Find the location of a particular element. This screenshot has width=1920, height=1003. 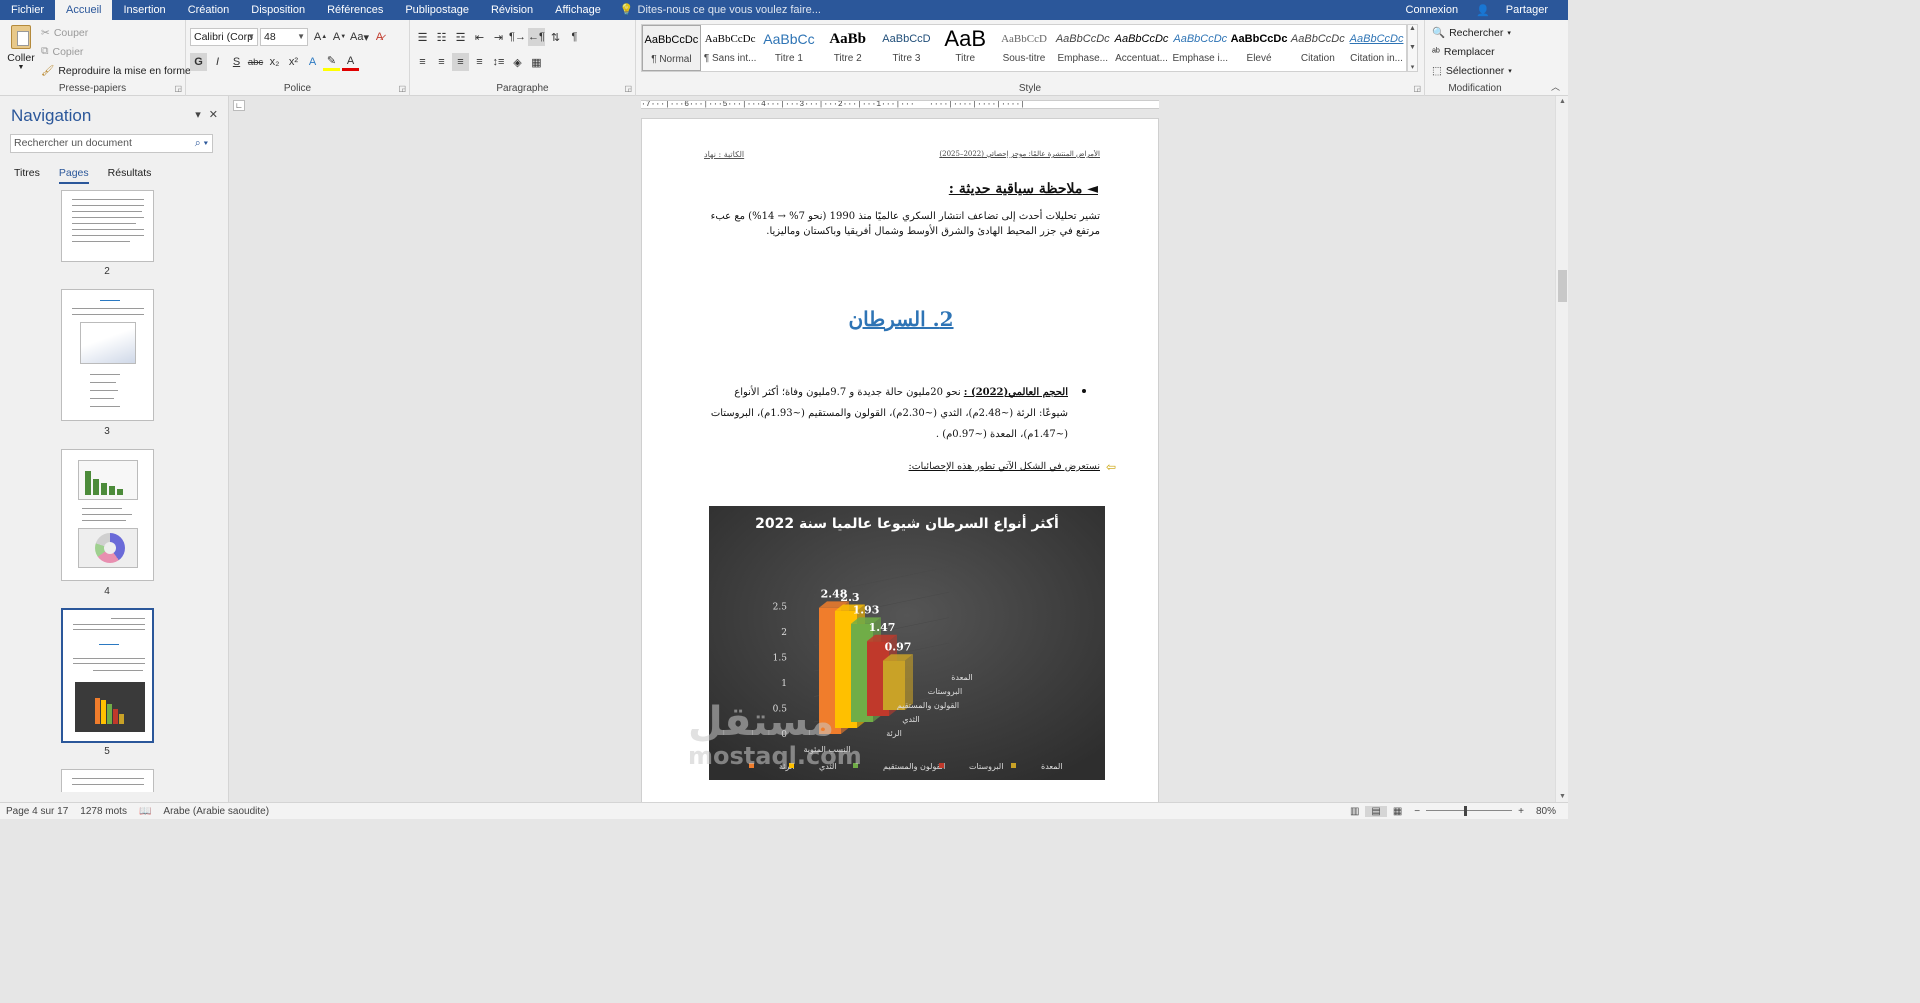

replace-button: ᵃᵇ Remplacer is located at coordinates (1472, 51).